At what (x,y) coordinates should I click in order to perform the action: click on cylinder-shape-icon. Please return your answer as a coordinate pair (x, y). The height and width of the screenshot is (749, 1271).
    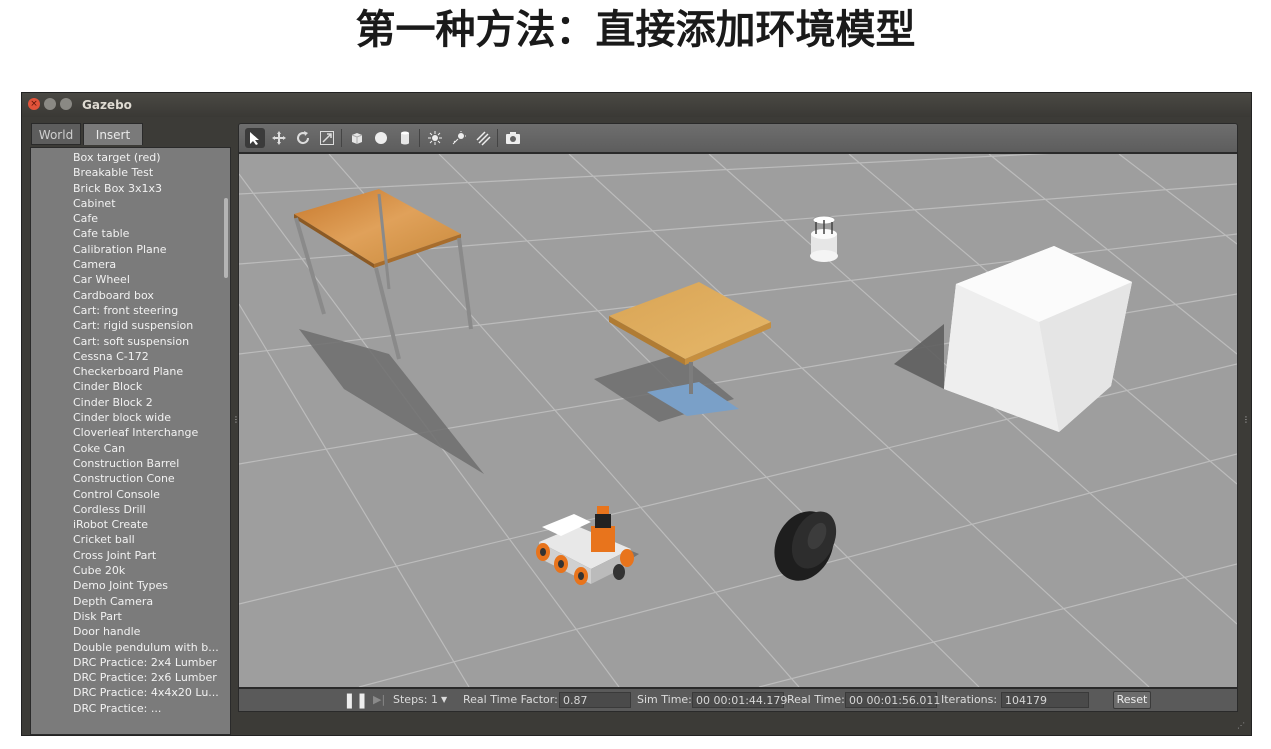
    Looking at the image, I should click on (405, 138).